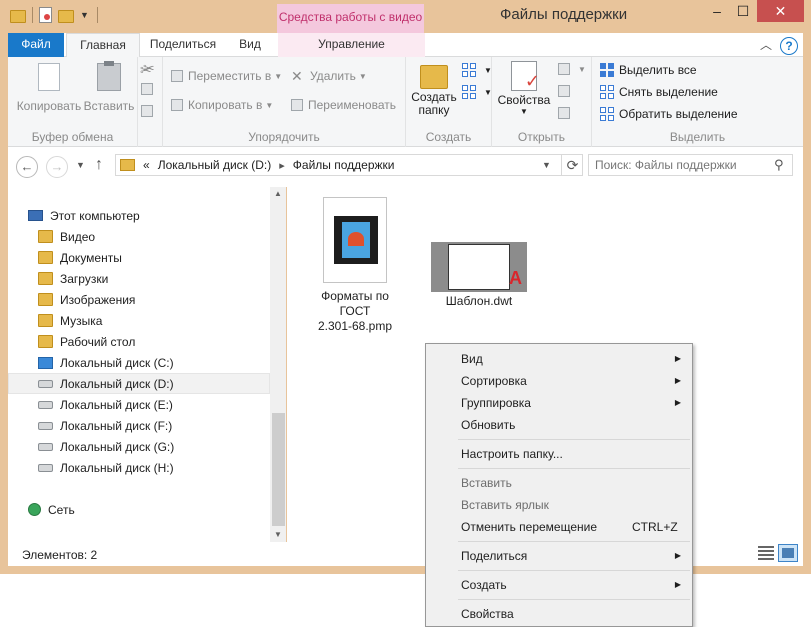 This screenshot has width=811, height=627. Describe the element at coordinates (766, 553) in the screenshot. I see `details-view-icon` at that location.